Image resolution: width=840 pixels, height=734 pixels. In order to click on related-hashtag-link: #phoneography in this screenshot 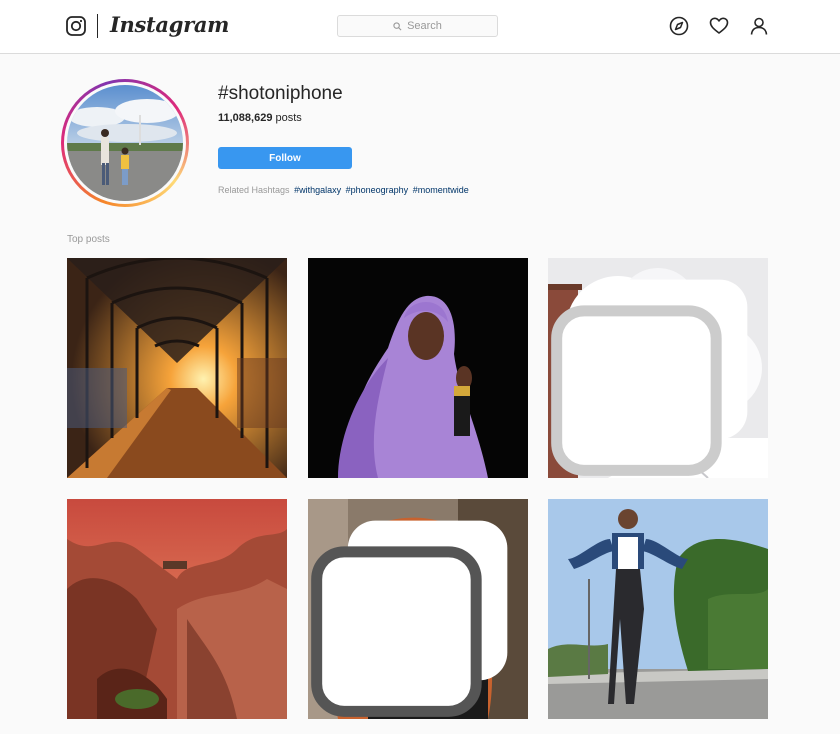, I will do `click(377, 190)`.